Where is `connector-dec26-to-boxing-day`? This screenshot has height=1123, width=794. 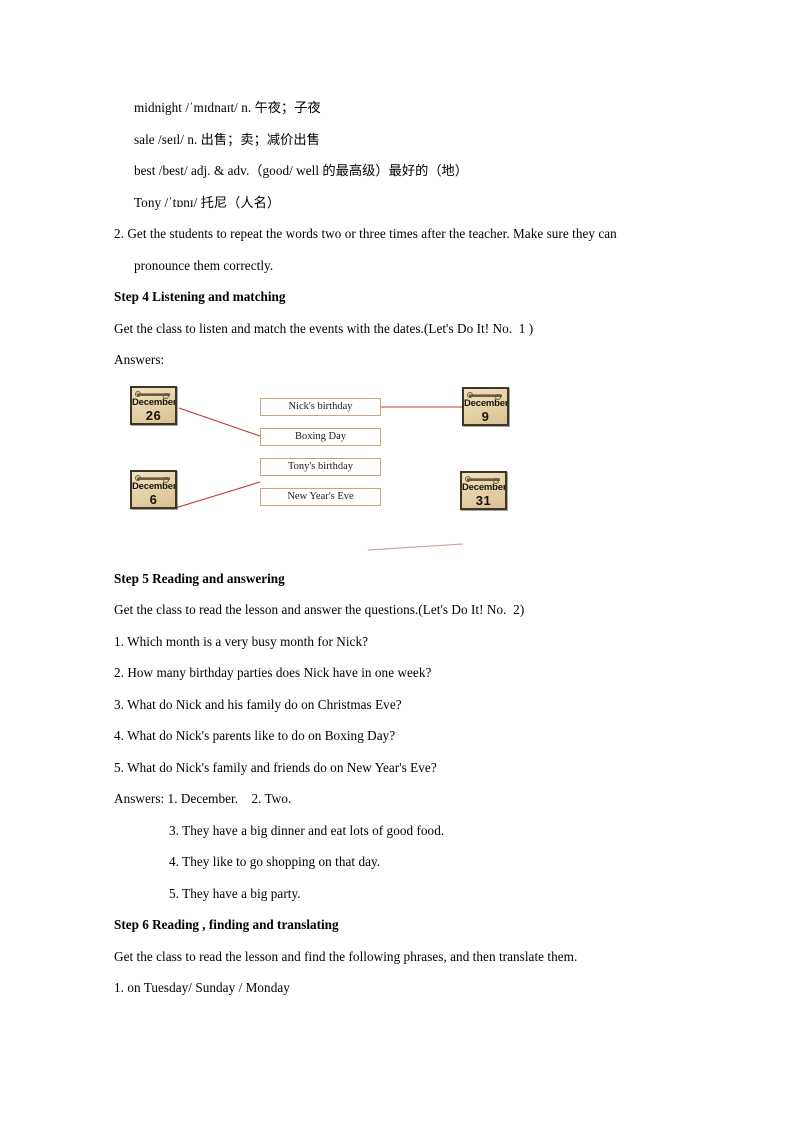
connector-dec26-to-boxing-day is located at coordinates (219, 421).